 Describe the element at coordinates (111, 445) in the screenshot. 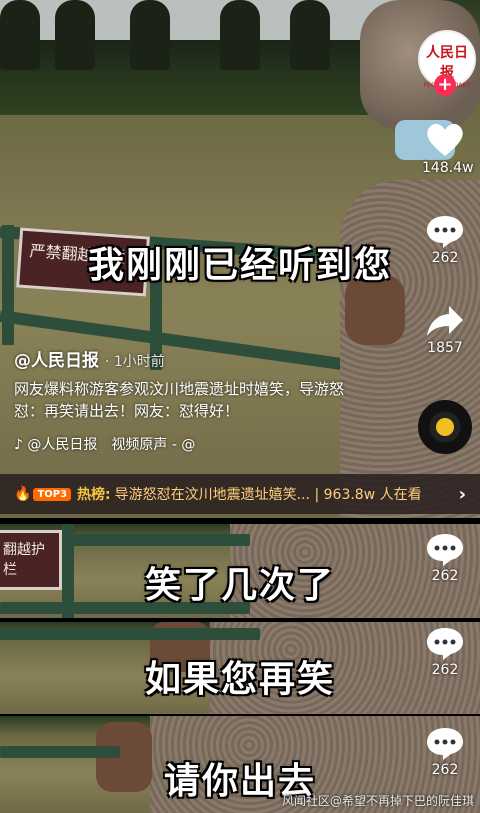

I see `music-text: @人民日报 视频原声 - @` at that location.